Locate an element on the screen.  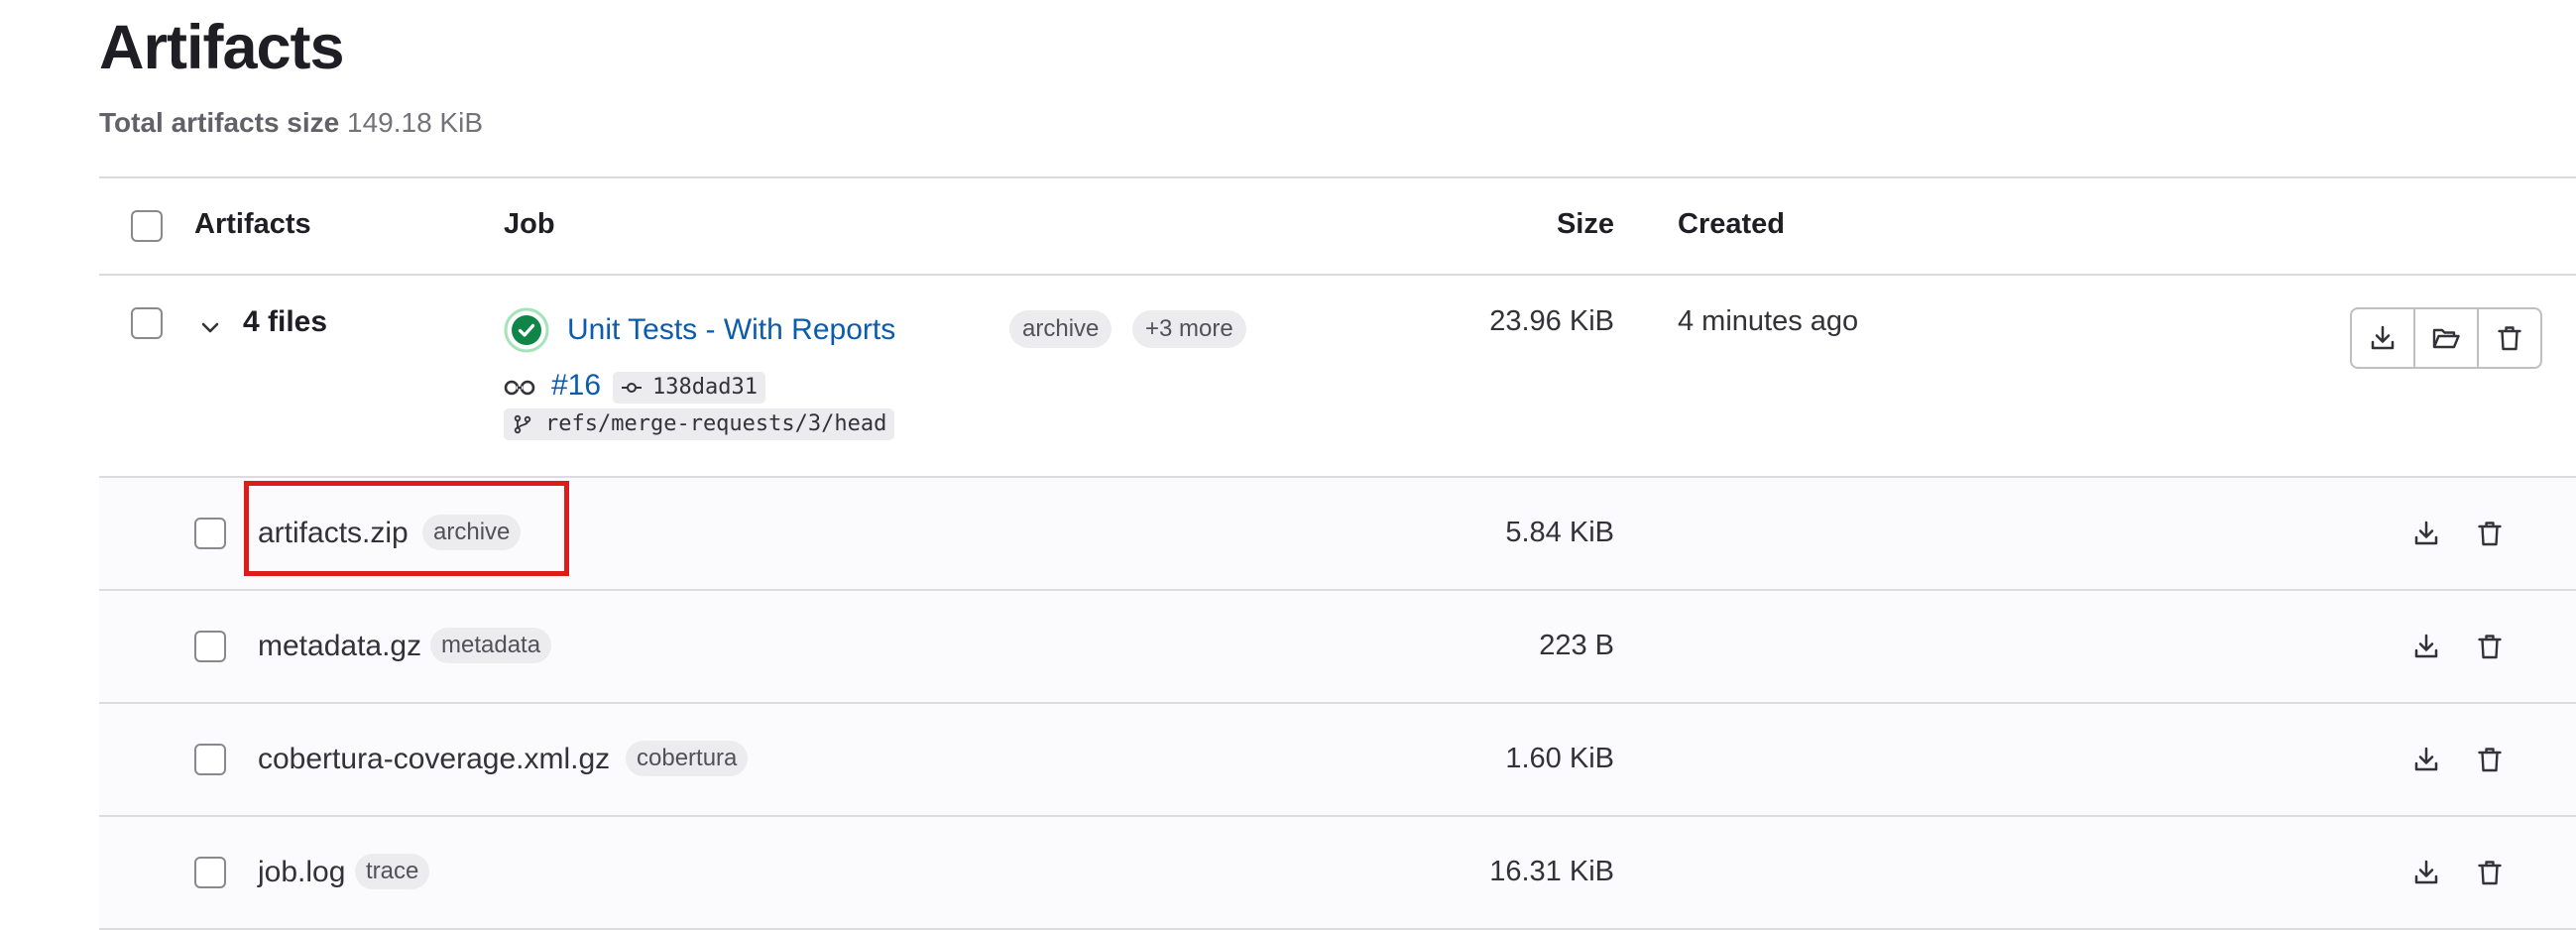
pipeline-link: #16 is located at coordinates (576, 386).